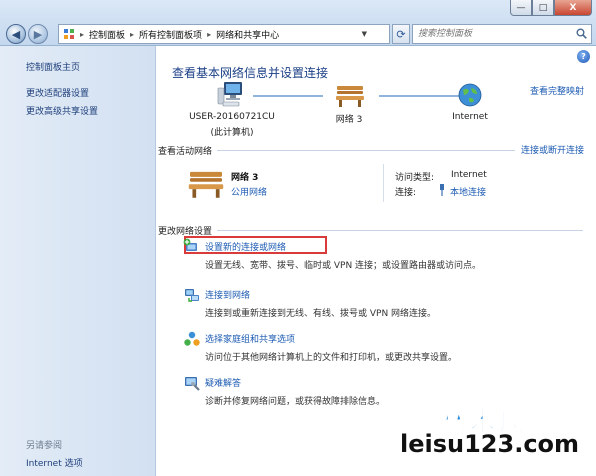 The image size is (596, 476). I want to click on watermark-url: leisu123.com, so click(490, 444).